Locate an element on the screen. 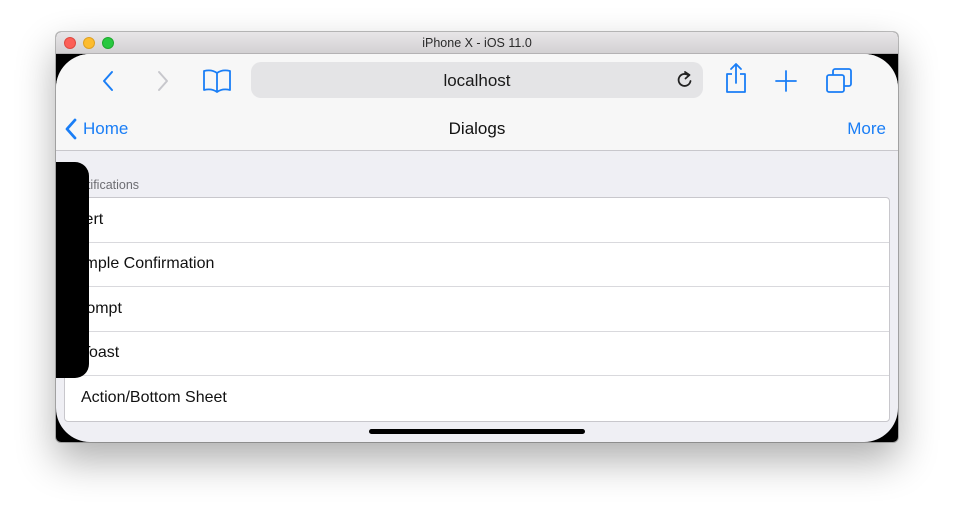 Image resolution: width=954 pixels, height=523 pixels. page-title: Dialogs is located at coordinates (477, 128).